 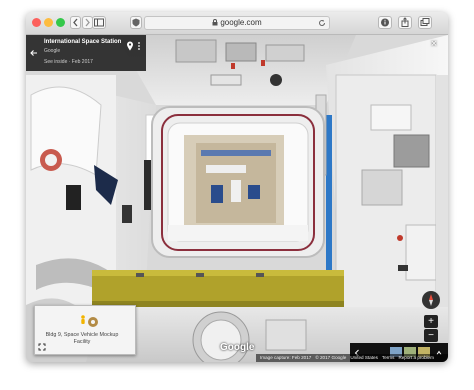 I want to click on image-capture-date: Image capture: Feb 2017, so click(x=286, y=357).